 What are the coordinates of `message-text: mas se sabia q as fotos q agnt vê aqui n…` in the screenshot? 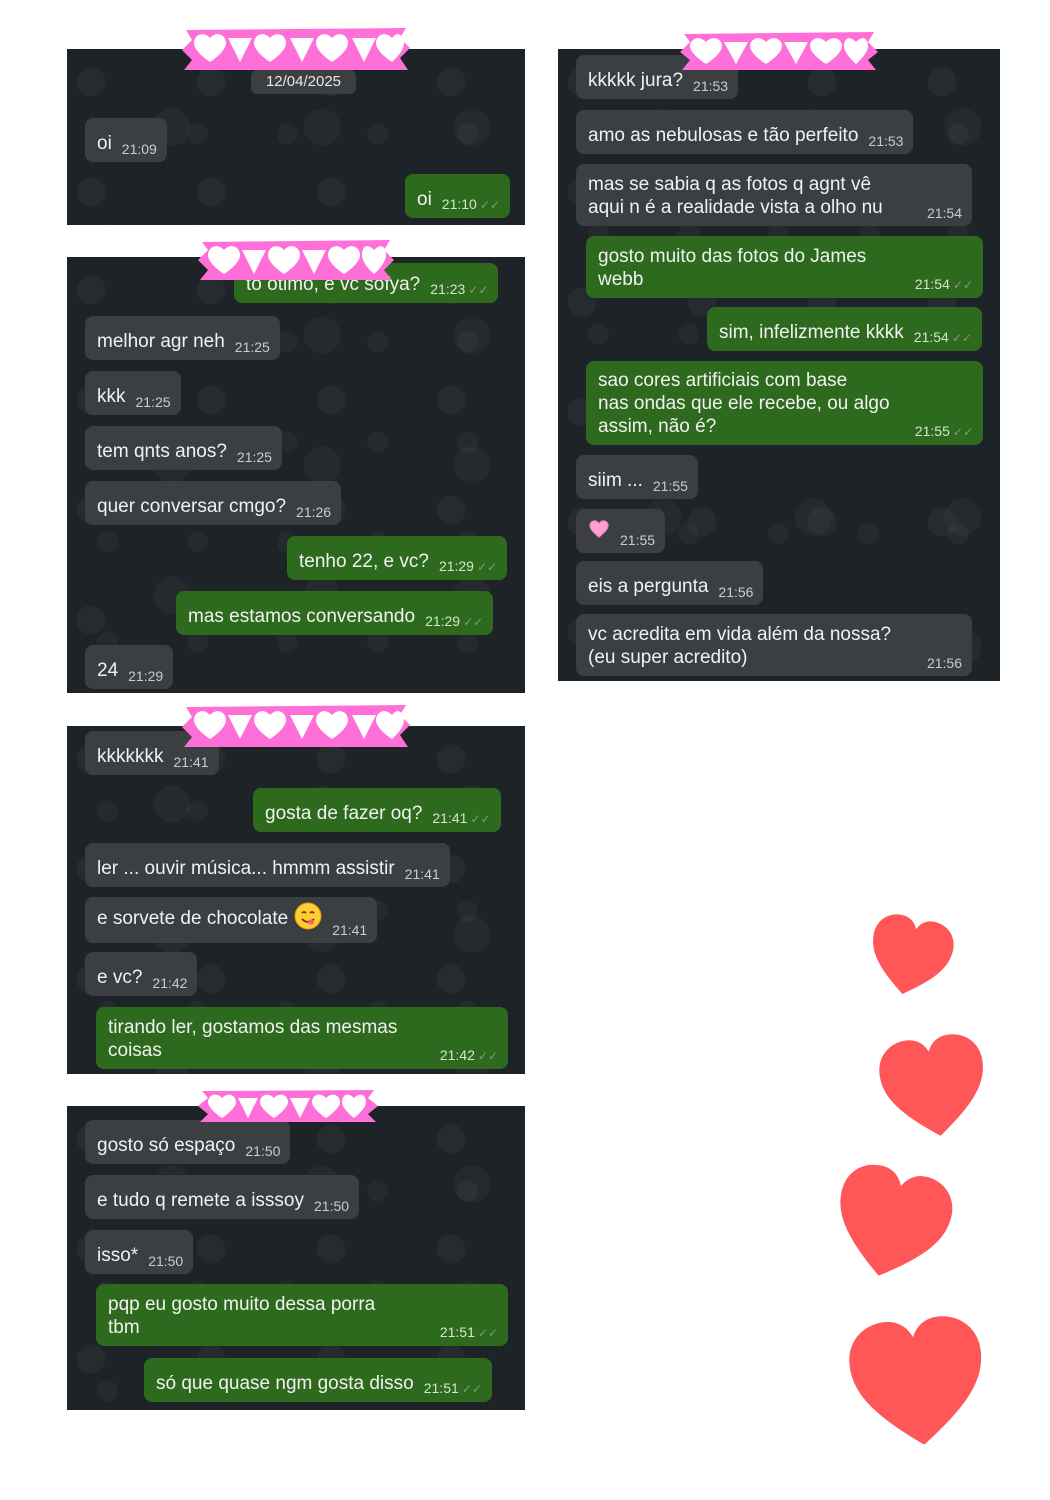 It's located at (735, 196).